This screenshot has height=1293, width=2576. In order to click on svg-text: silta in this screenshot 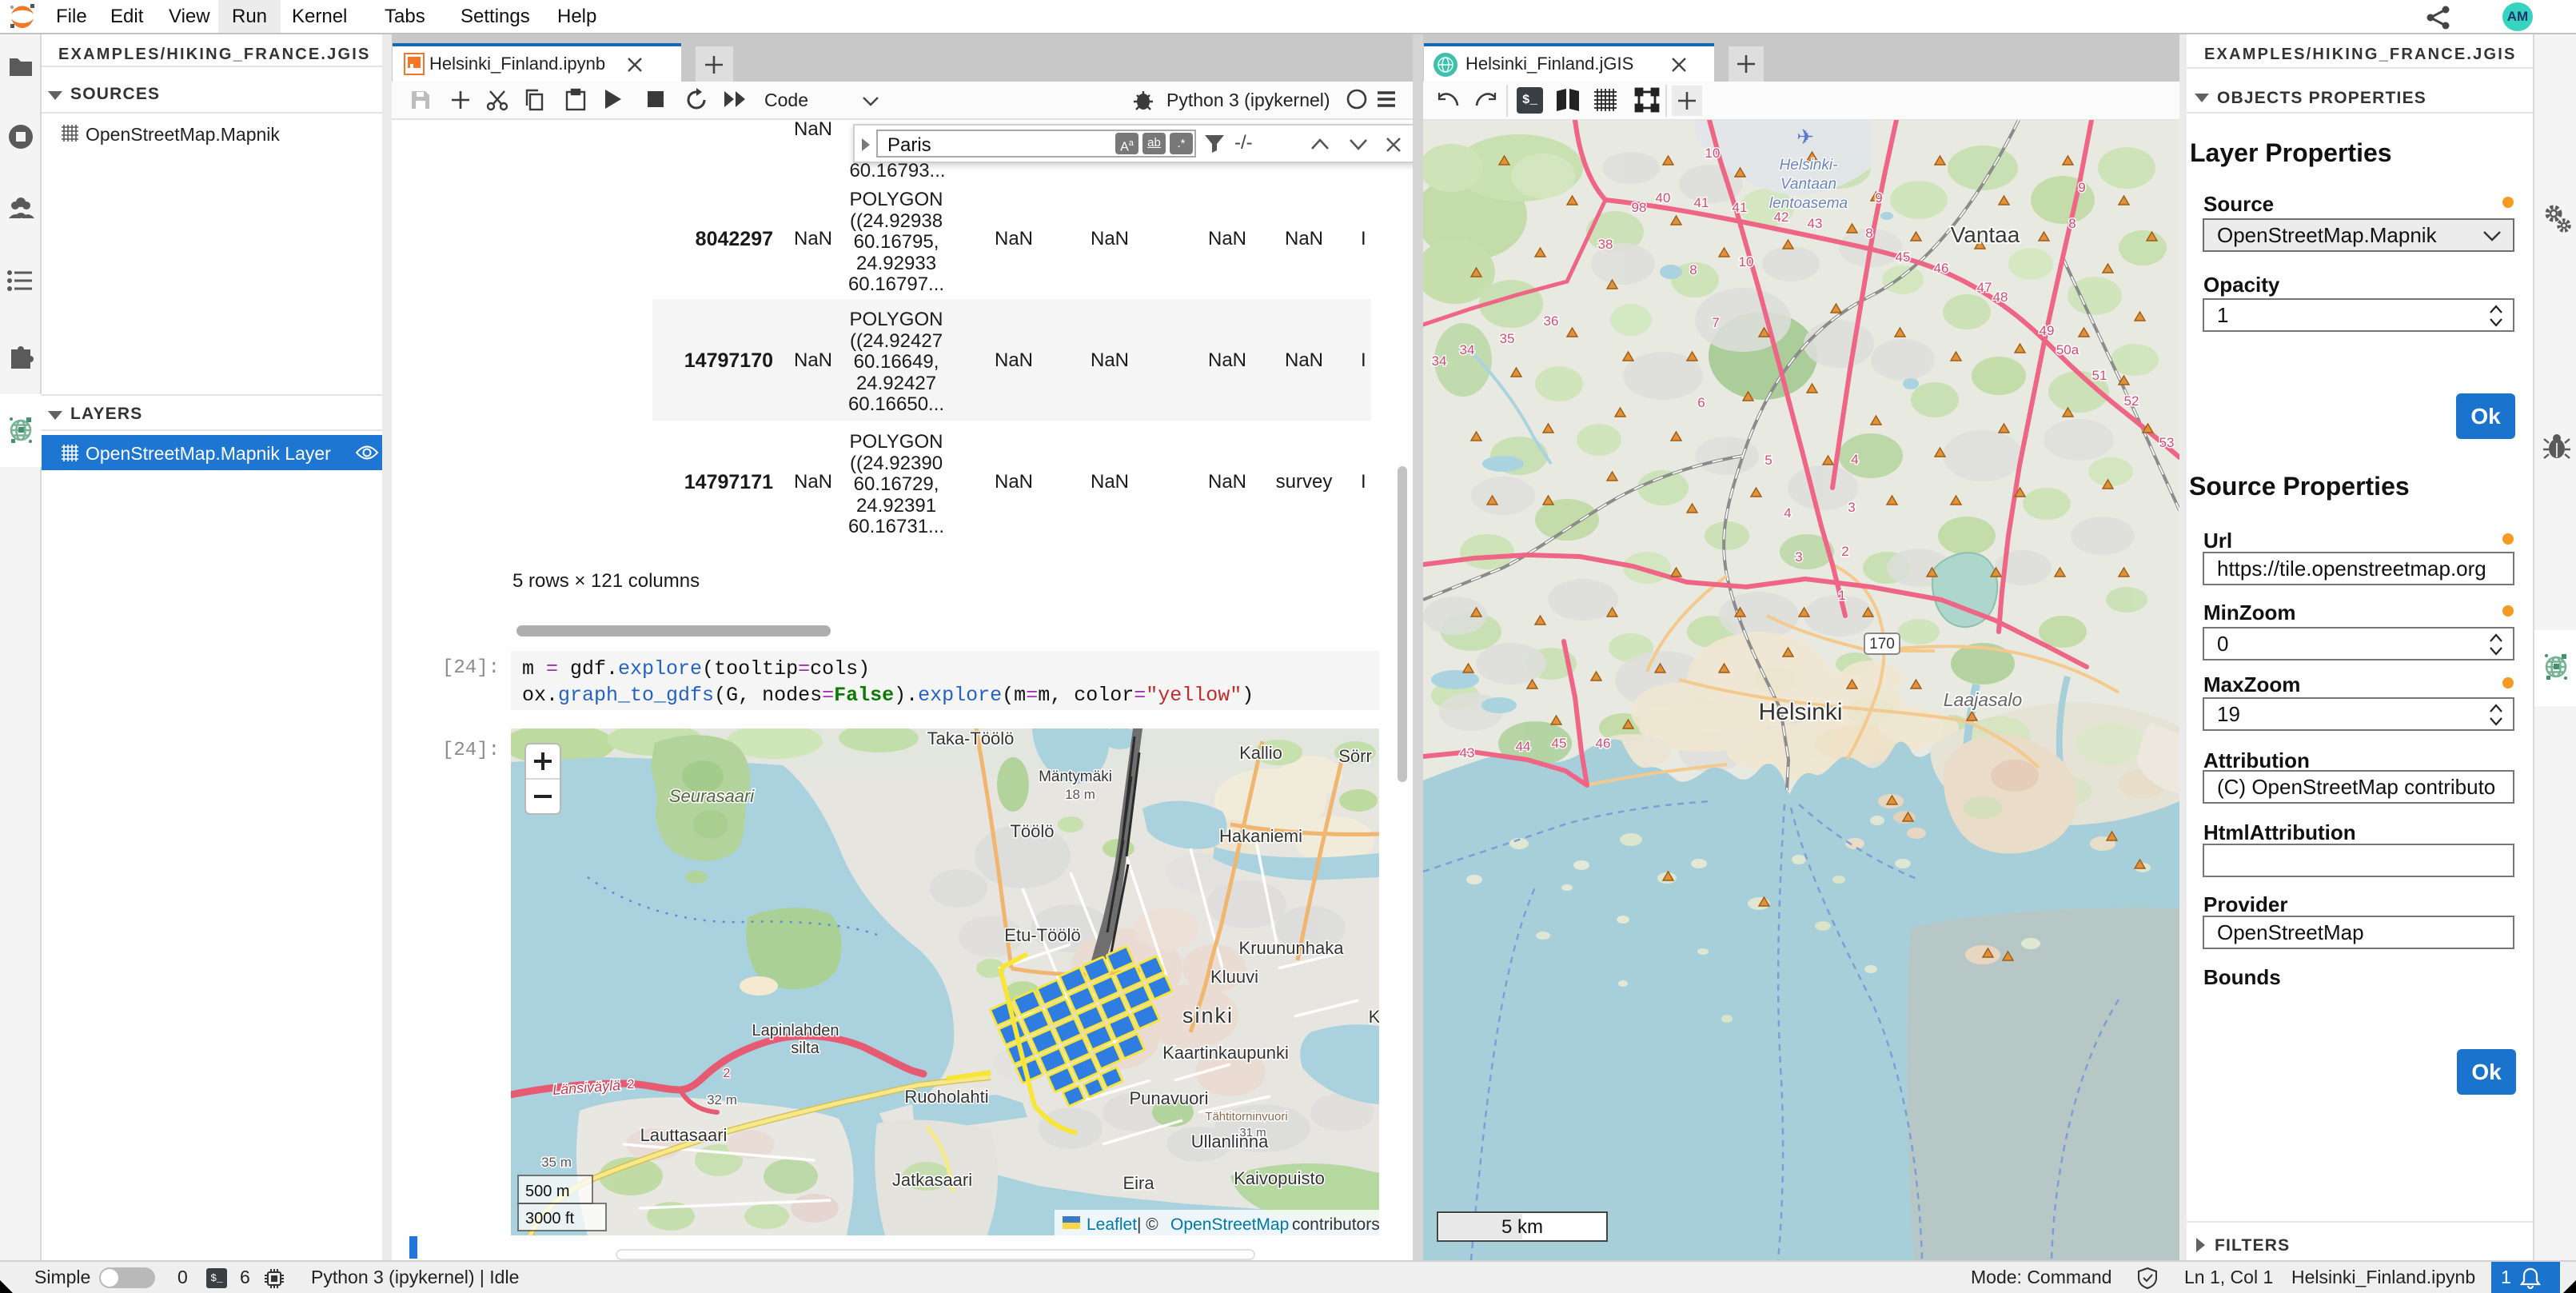, I will do `click(805, 1048)`.